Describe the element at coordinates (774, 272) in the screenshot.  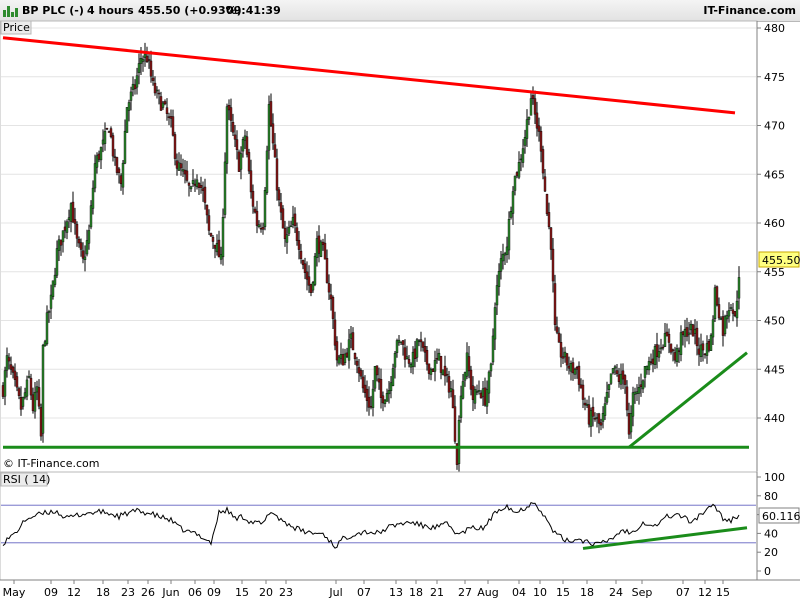
I see `price-tick-label: 455` at that location.